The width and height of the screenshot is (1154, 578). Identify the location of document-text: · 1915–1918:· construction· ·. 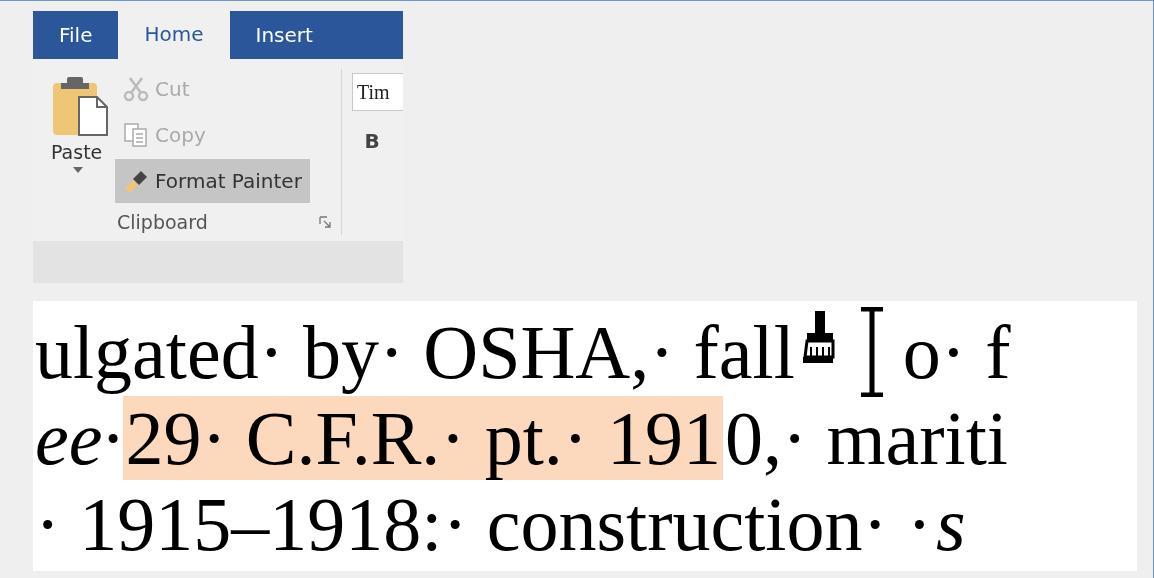
(484, 524).